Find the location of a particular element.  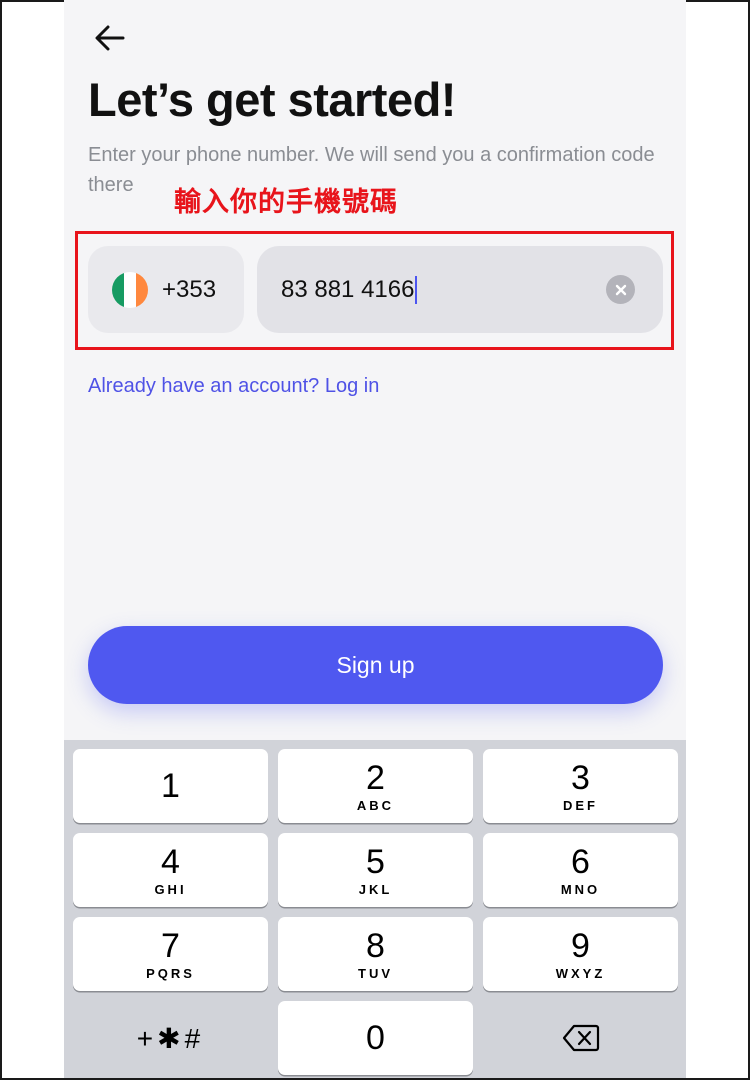

key-6: 6 MNO is located at coordinates (580, 870).